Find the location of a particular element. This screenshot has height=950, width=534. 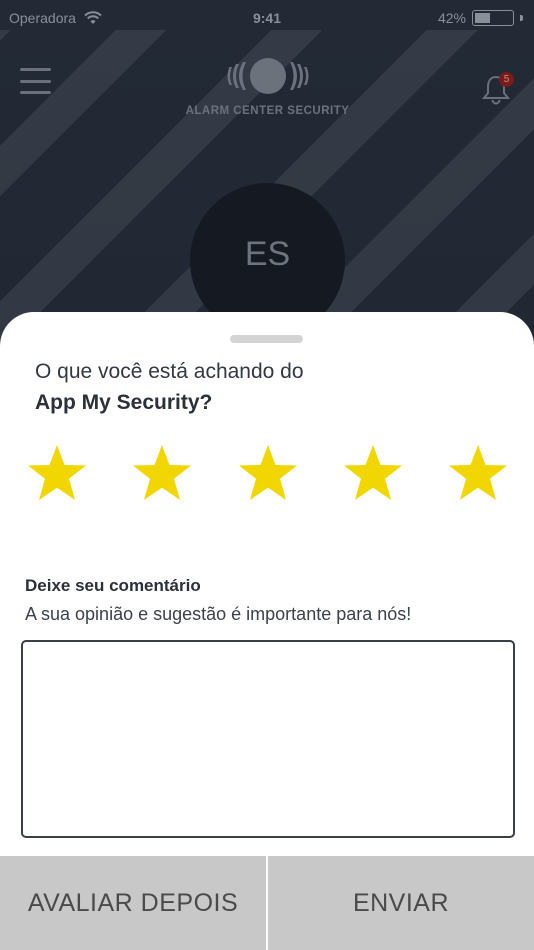

battery-status: 42% is located at coordinates (480, 18).